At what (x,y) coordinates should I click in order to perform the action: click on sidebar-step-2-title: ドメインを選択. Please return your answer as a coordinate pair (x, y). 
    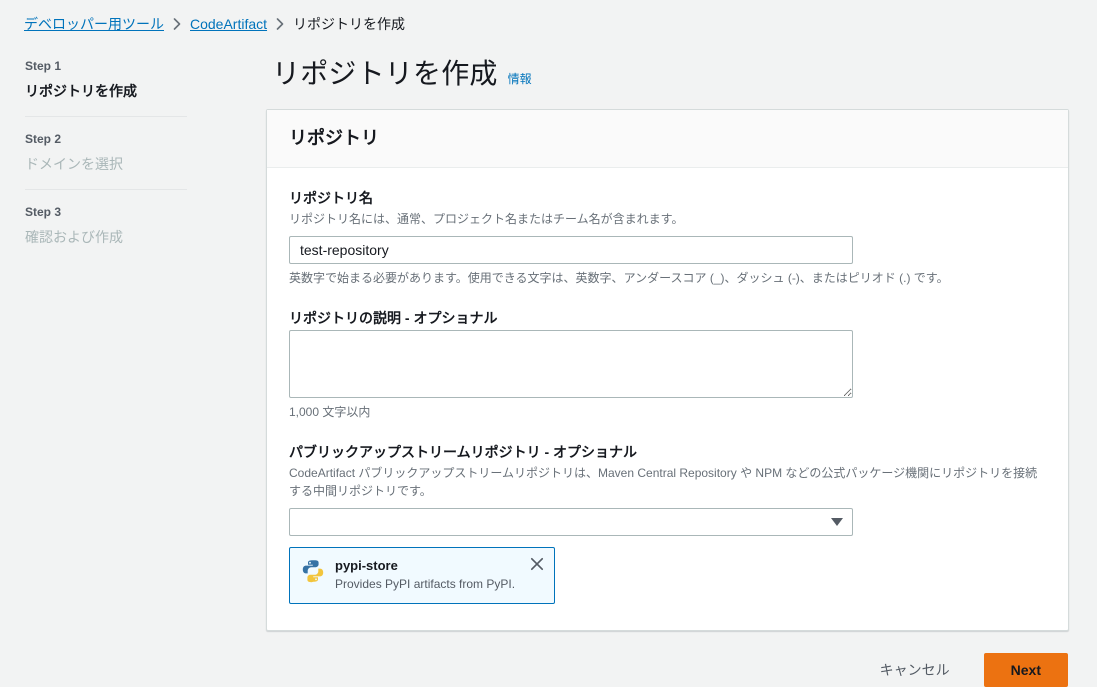
    Looking at the image, I should click on (106, 164).